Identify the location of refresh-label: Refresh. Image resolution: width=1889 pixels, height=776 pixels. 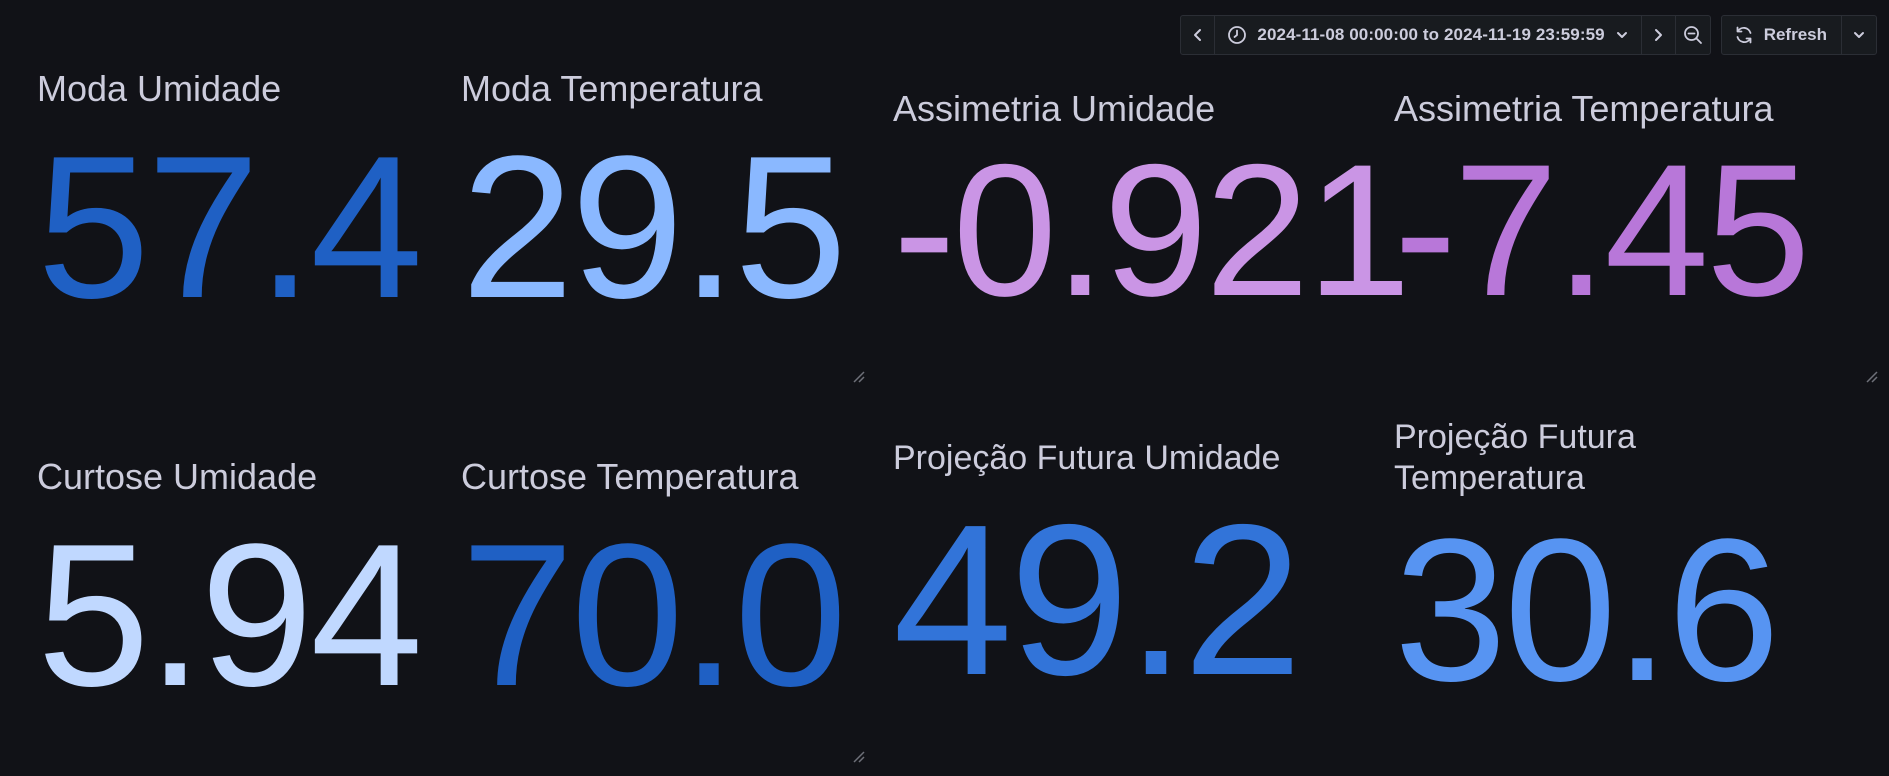
(1795, 34).